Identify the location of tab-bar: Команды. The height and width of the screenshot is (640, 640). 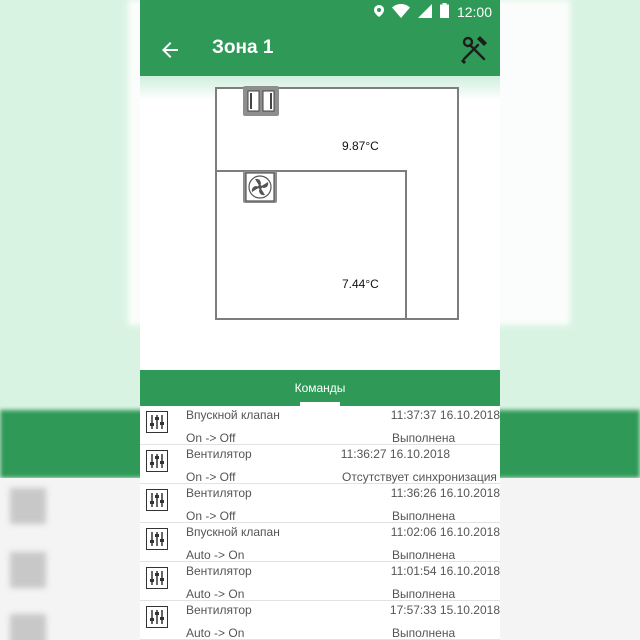
(320, 388).